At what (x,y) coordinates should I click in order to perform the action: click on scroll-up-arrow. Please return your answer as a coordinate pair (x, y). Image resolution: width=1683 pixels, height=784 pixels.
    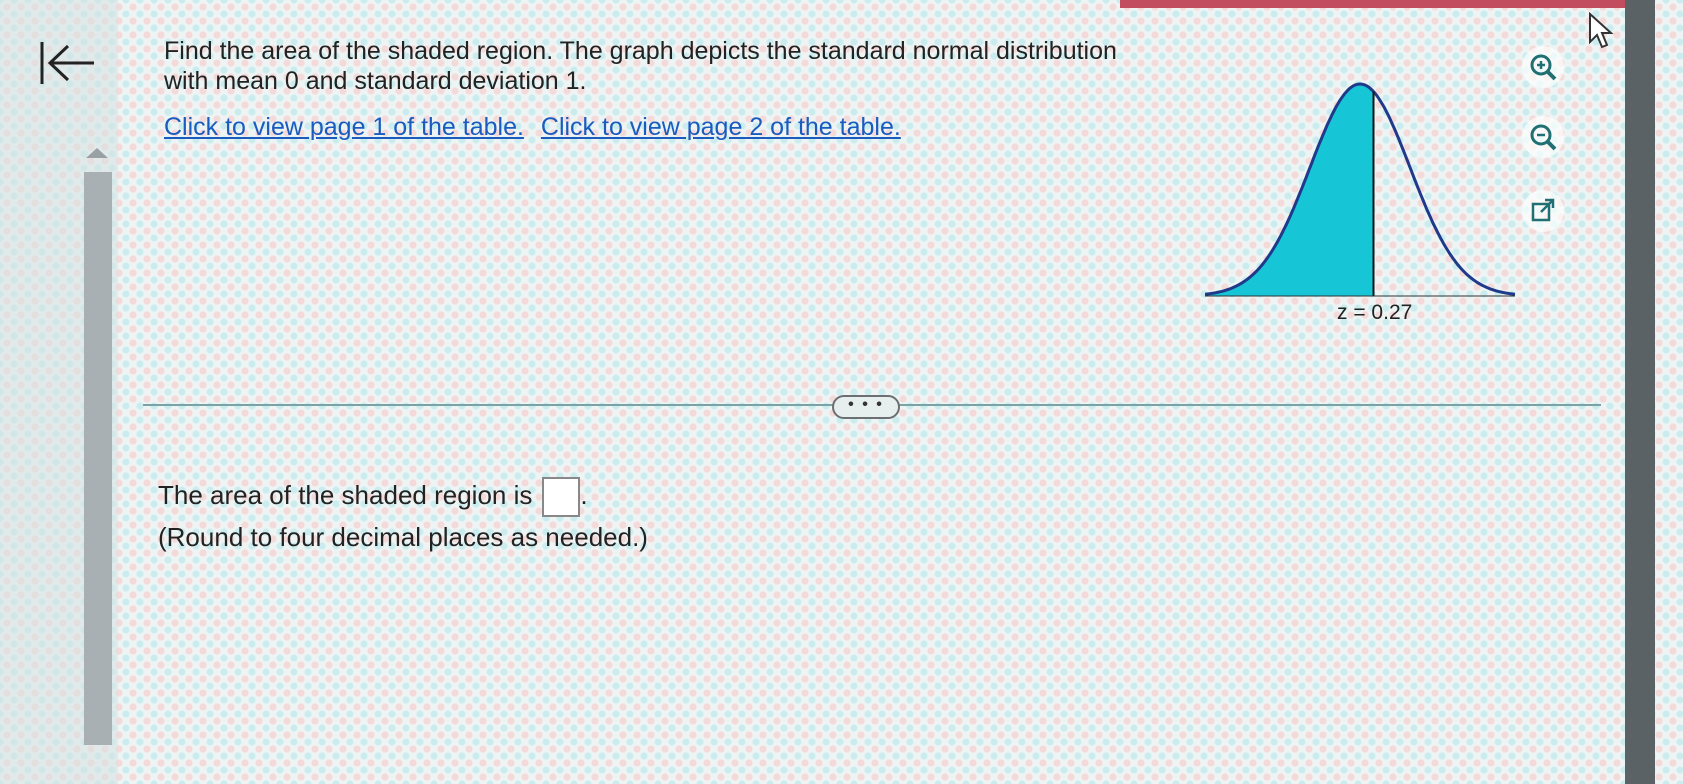
    Looking at the image, I should click on (97, 153).